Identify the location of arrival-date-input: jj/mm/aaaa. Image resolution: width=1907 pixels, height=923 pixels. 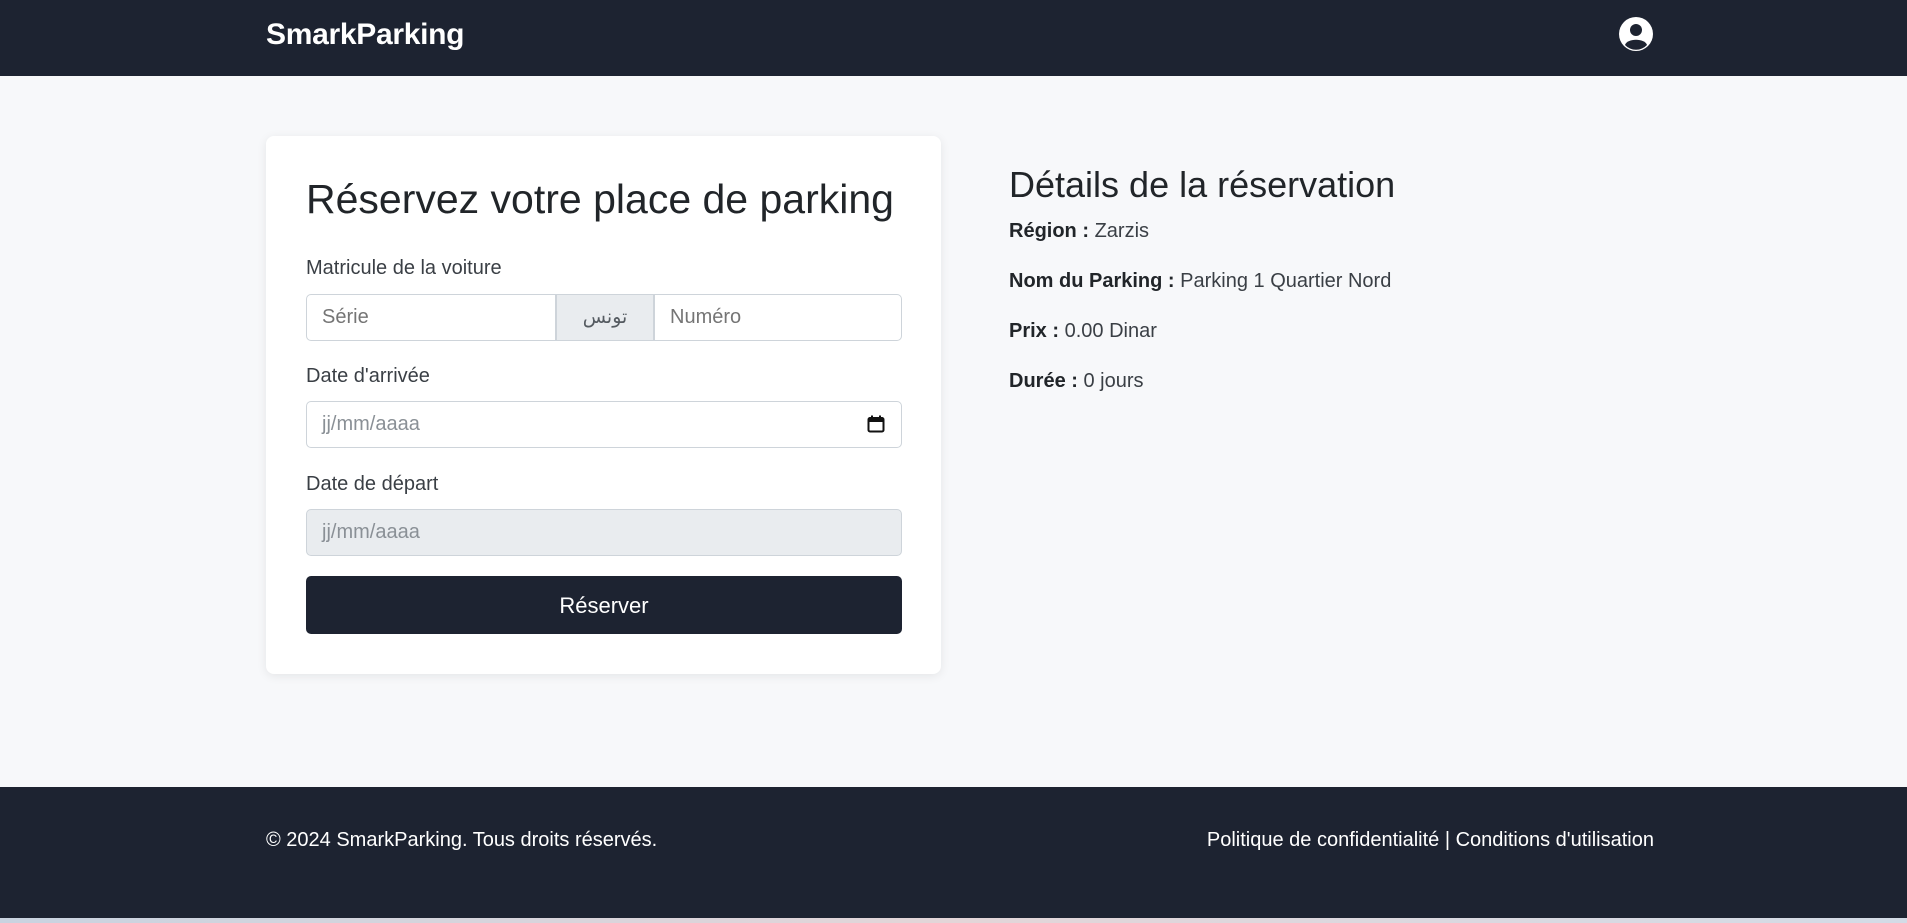
(604, 424).